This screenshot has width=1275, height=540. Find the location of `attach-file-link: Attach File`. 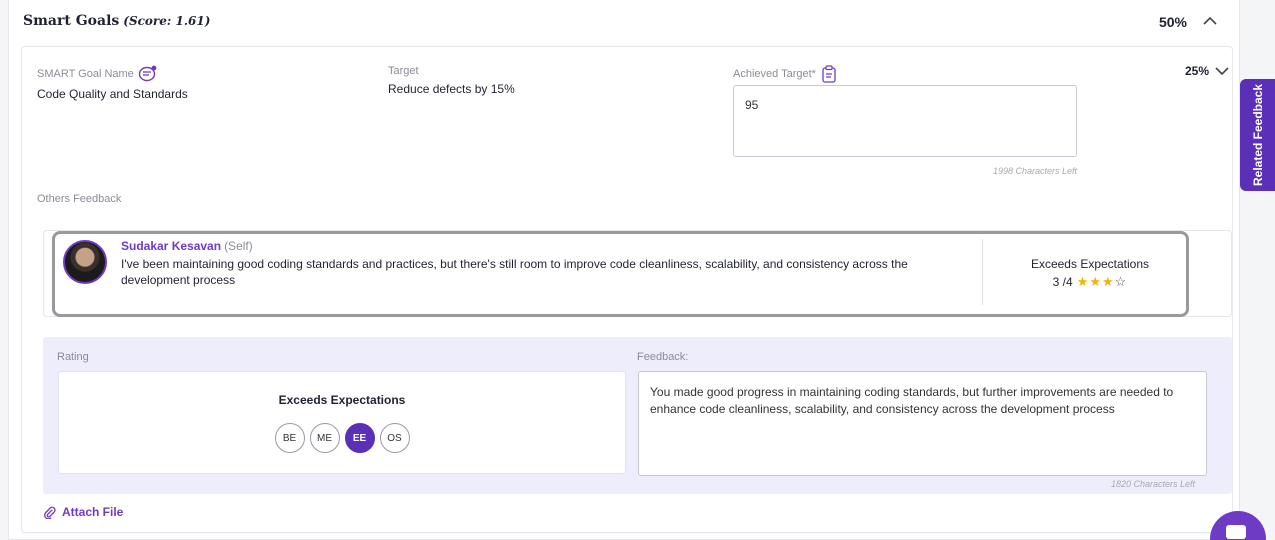

attach-file-link: Attach File is located at coordinates (83, 512).